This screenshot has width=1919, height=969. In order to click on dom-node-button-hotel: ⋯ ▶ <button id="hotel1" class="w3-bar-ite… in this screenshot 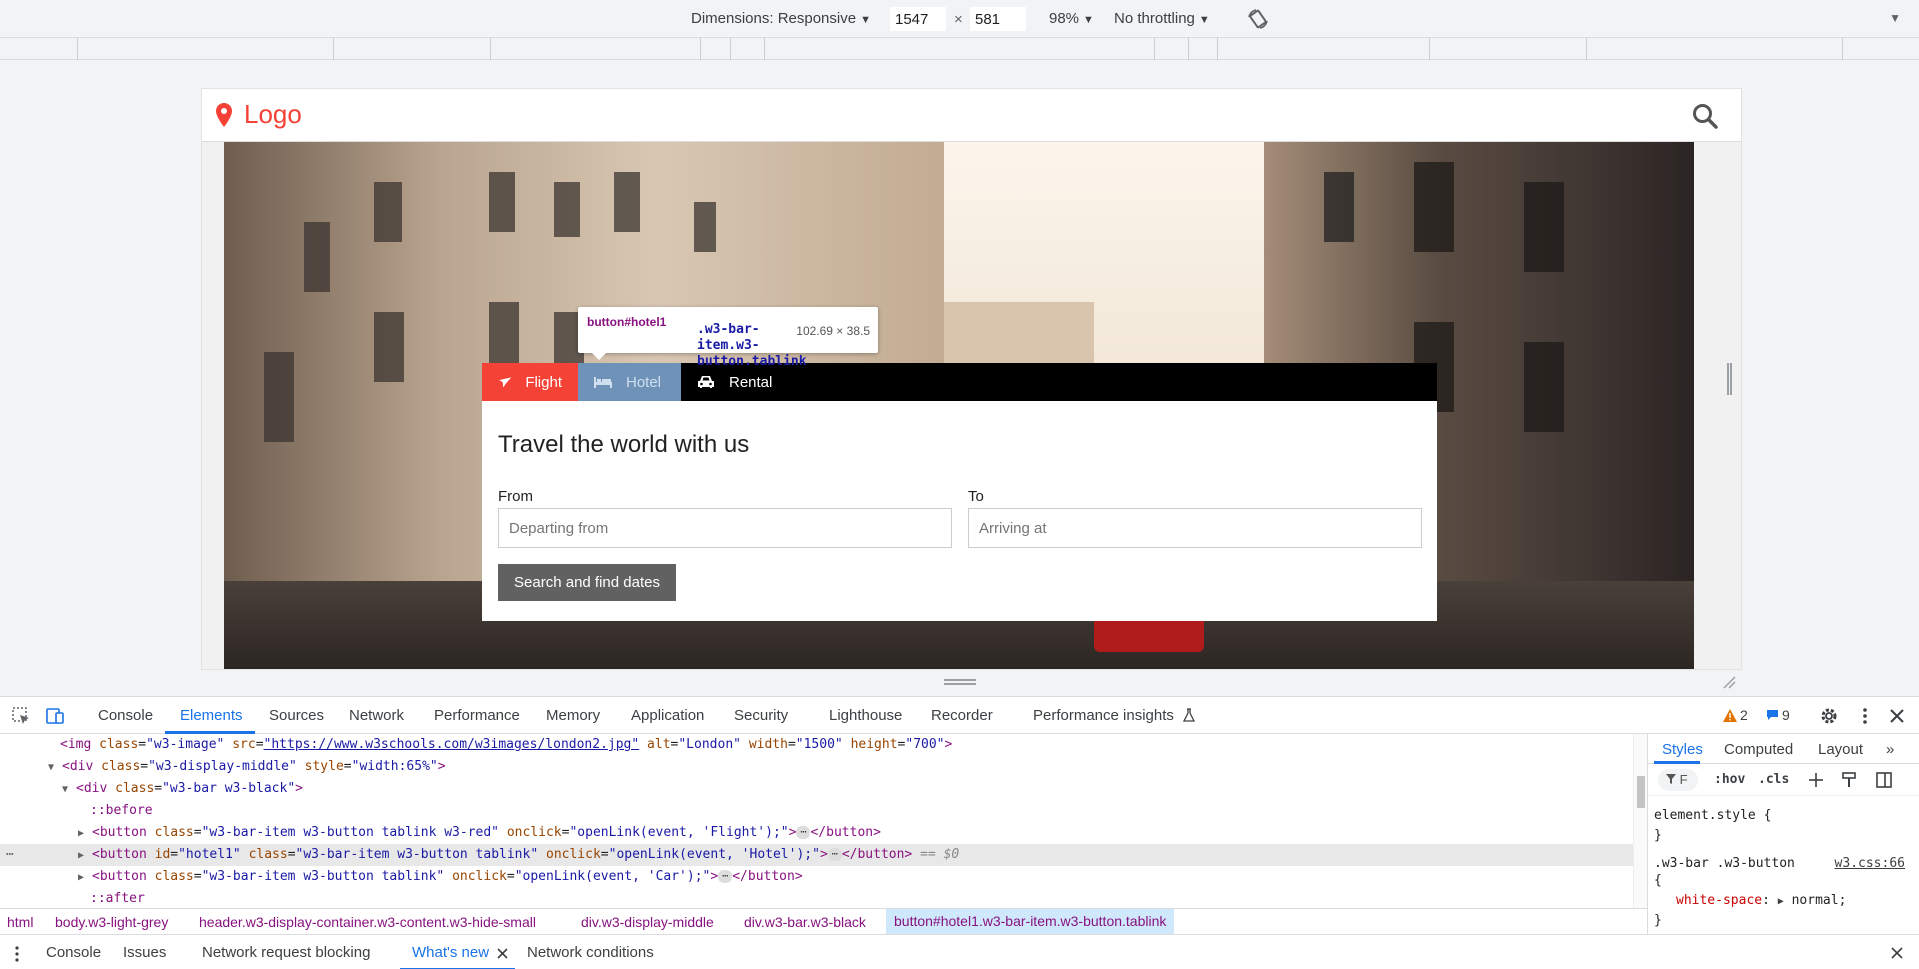, I will do `click(816, 855)`.